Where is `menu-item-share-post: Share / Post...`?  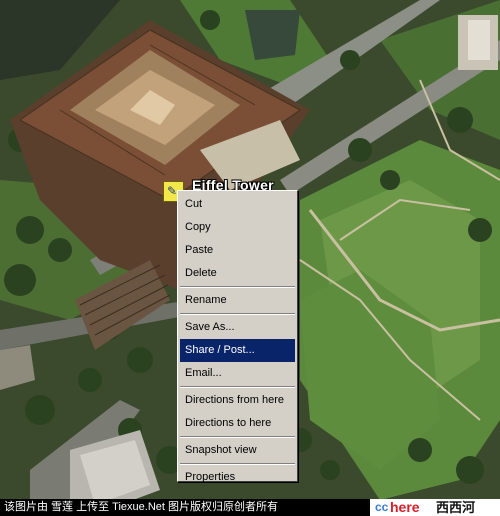 menu-item-share-post: Share / Post... is located at coordinates (237, 350).